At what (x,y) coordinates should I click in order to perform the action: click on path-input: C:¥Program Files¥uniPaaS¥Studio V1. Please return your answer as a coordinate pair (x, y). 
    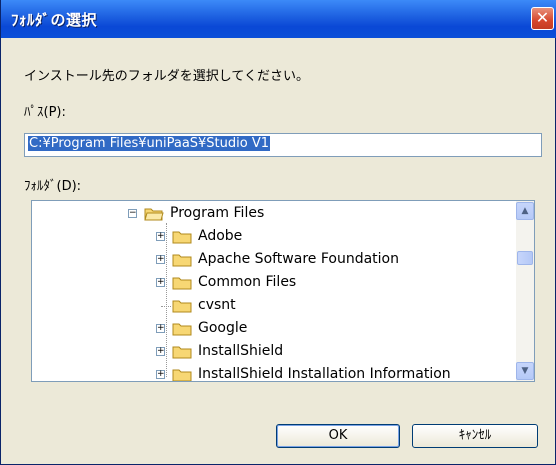
    Looking at the image, I should click on (283, 145).